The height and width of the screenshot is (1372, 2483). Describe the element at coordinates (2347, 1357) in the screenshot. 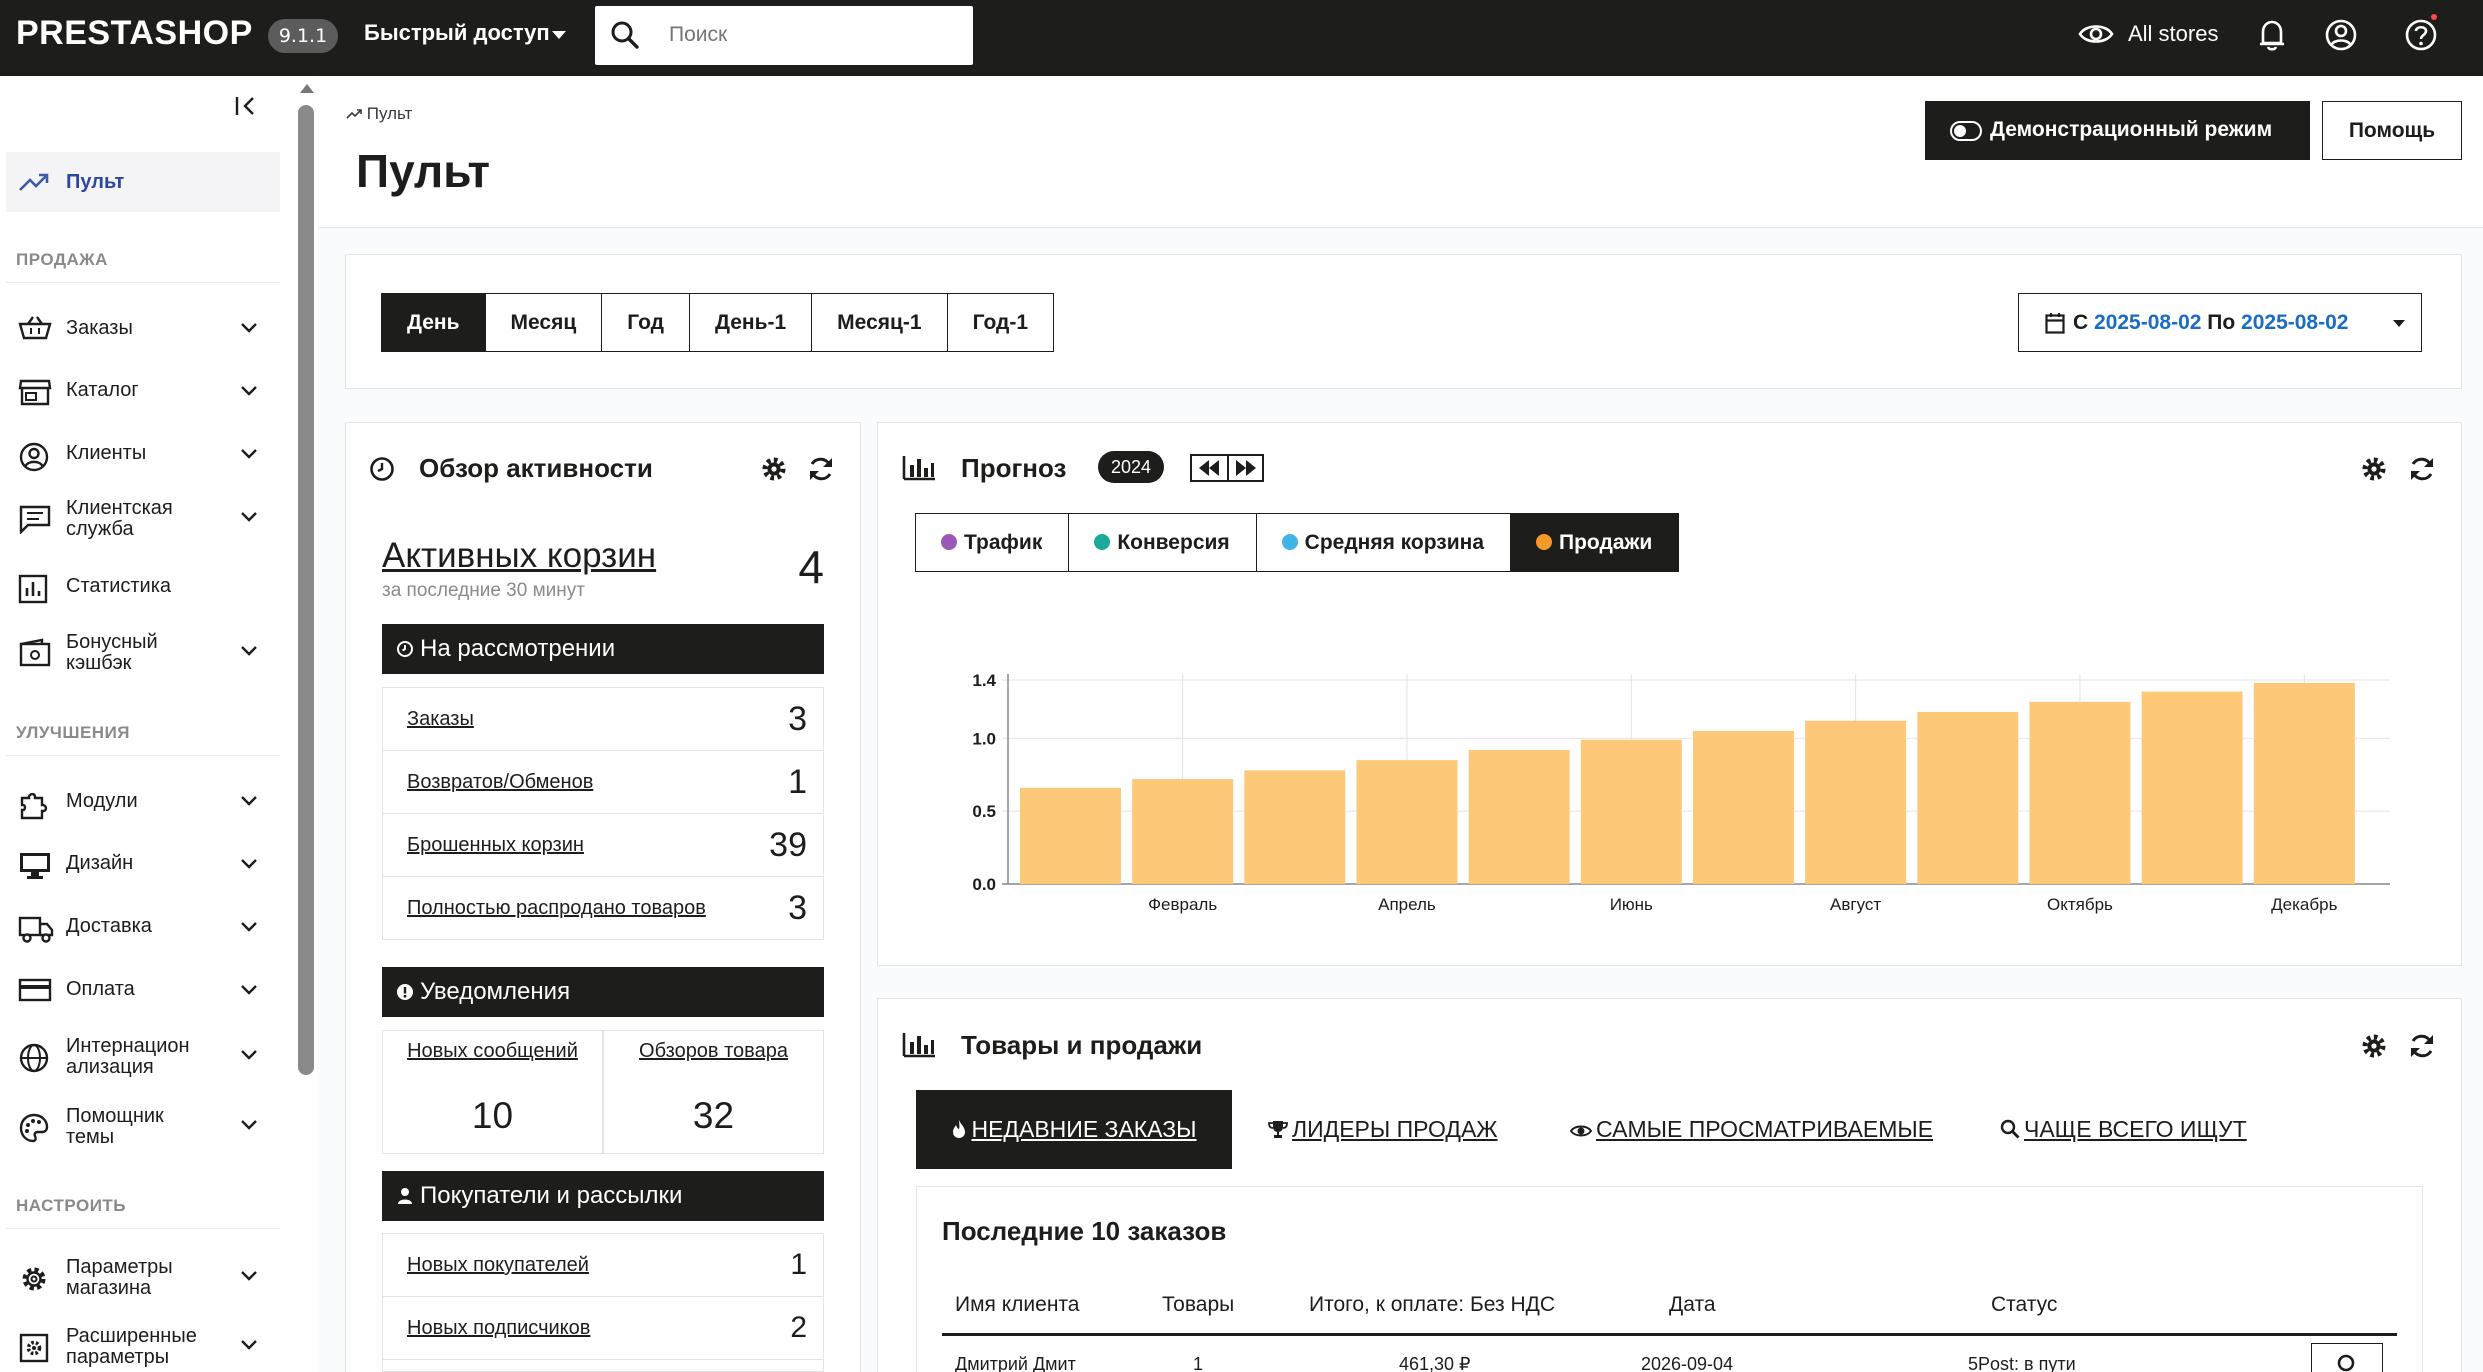

I see `view-order-button` at that location.